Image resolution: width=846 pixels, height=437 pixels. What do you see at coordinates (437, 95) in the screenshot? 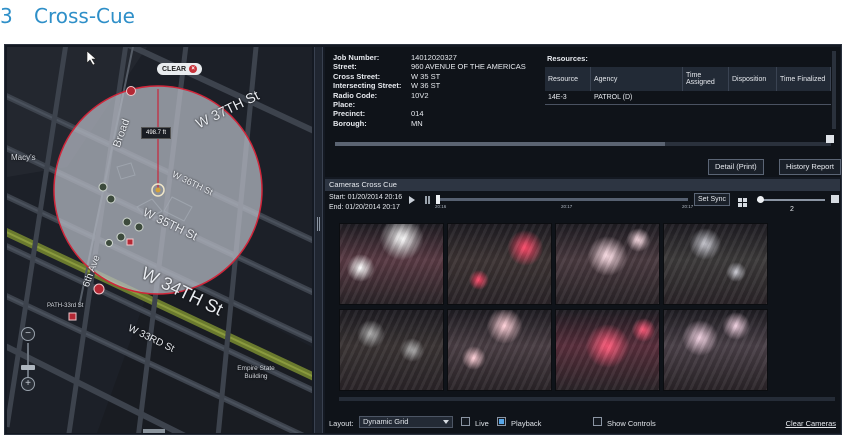
I see `field-row: Radio Code: 10V2` at bounding box center [437, 95].